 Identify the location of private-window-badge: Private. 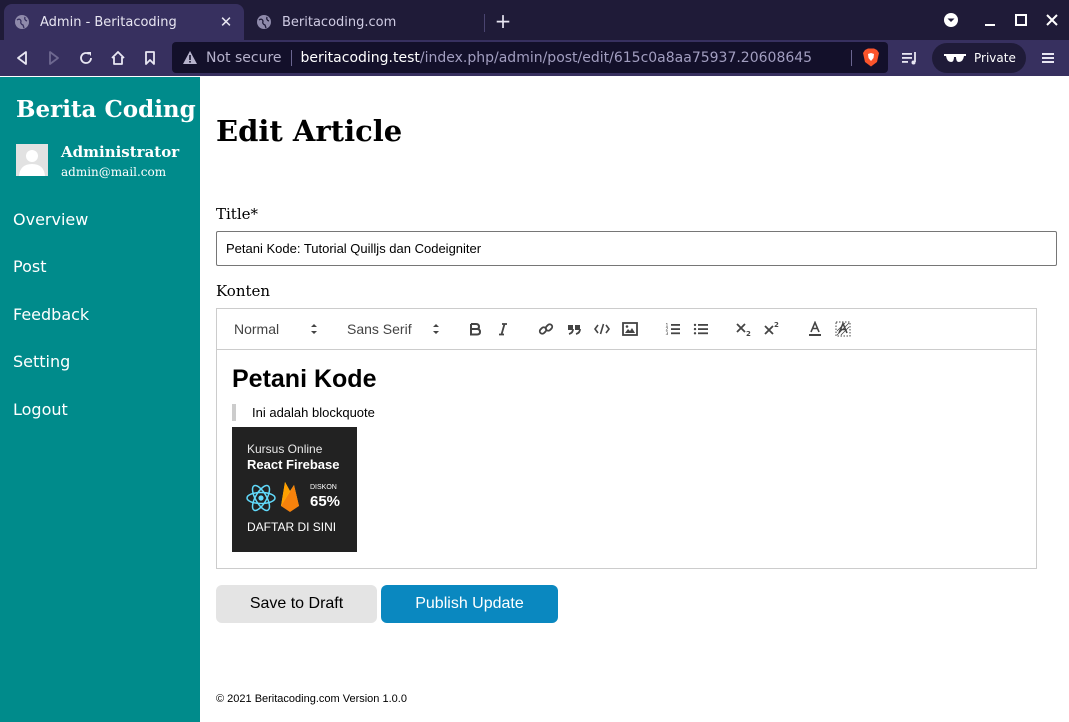
(979, 58).